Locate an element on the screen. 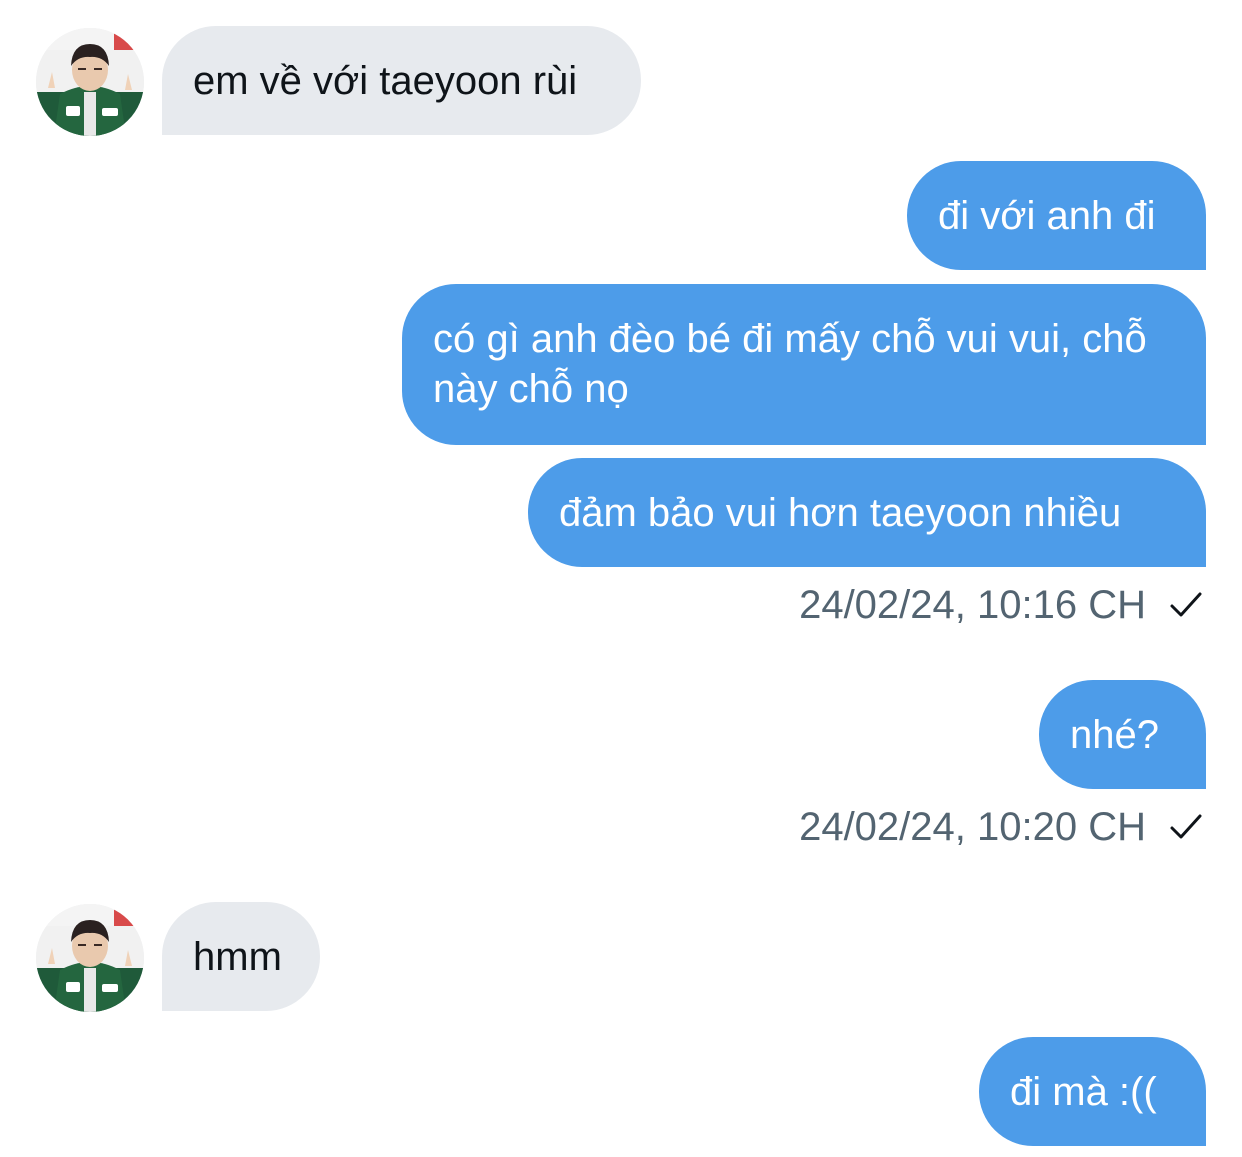  message-text: hmm is located at coordinates (237, 957).